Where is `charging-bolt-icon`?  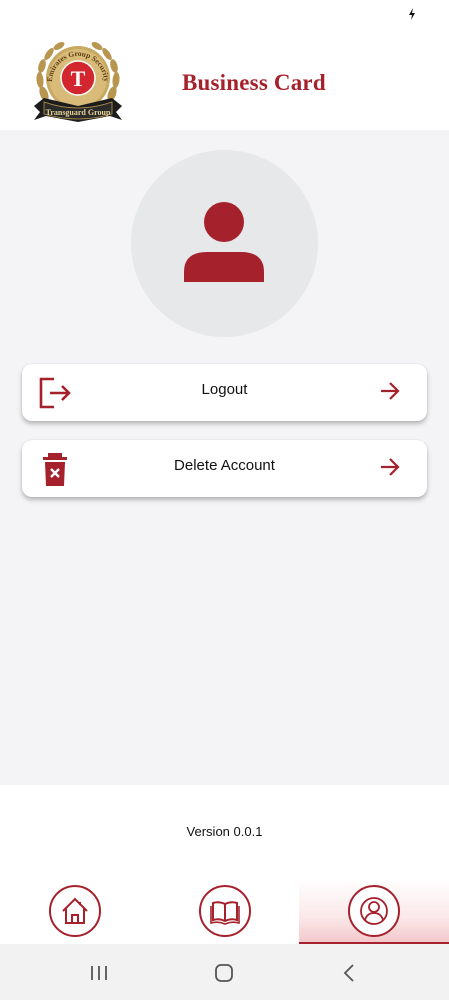 charging-bolt-icon is located at coordinates (412, 14).